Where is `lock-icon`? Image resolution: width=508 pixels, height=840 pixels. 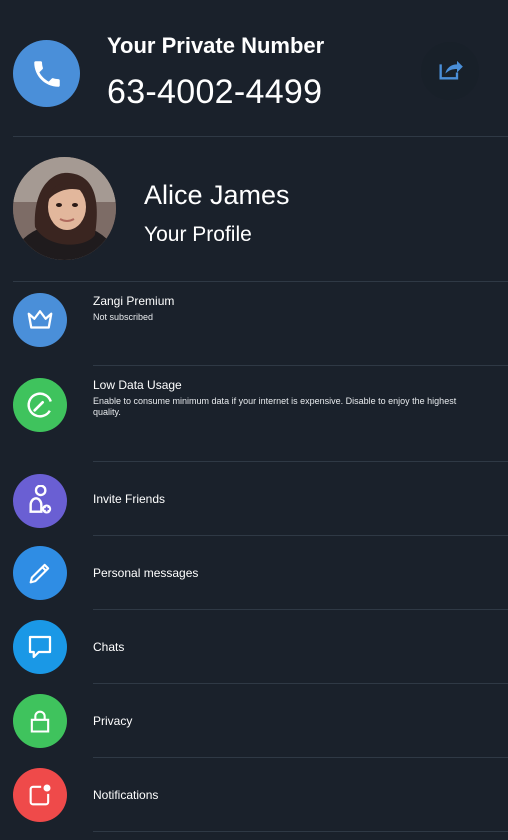
lock-icon is located at coordinates (40, 721).